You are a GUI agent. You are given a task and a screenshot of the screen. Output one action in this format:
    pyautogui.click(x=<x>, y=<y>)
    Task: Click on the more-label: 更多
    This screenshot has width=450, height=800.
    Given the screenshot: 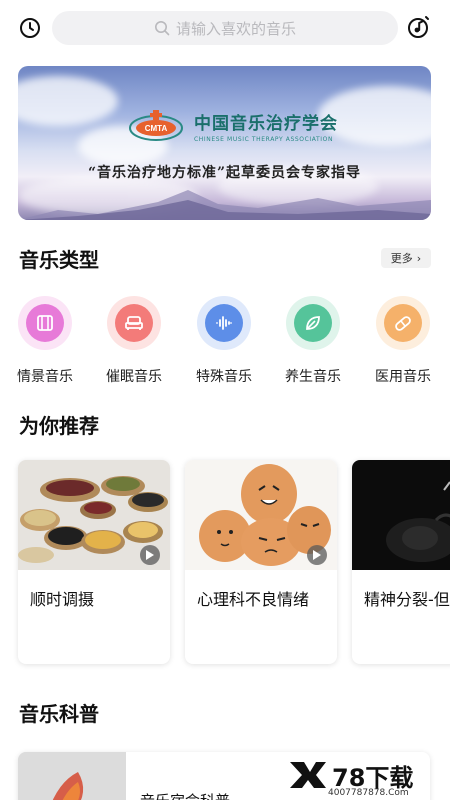 What is the action you would take?
    pyautogui.click(x=401, y=258)
    